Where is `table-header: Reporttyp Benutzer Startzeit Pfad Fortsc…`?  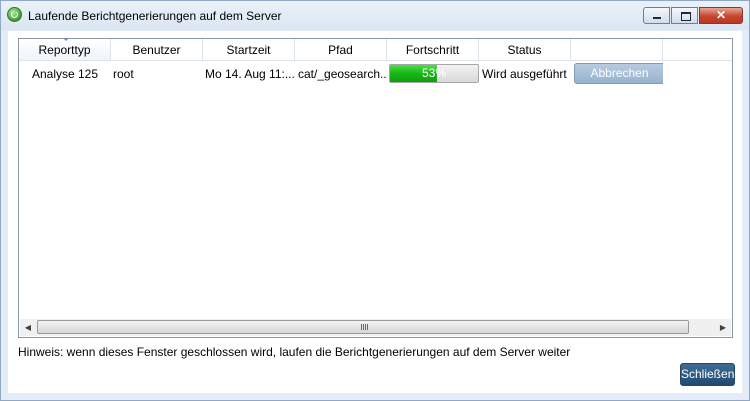 table-header: Reporttyp Benutzer Startzeit Pfad Fortsc… is located at coordinates (375, 49).